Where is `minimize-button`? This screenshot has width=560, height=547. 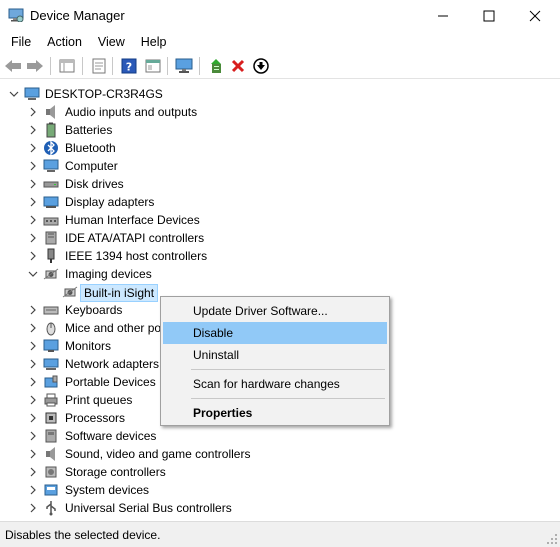 minimize-button is located at coordinates (443, 15).